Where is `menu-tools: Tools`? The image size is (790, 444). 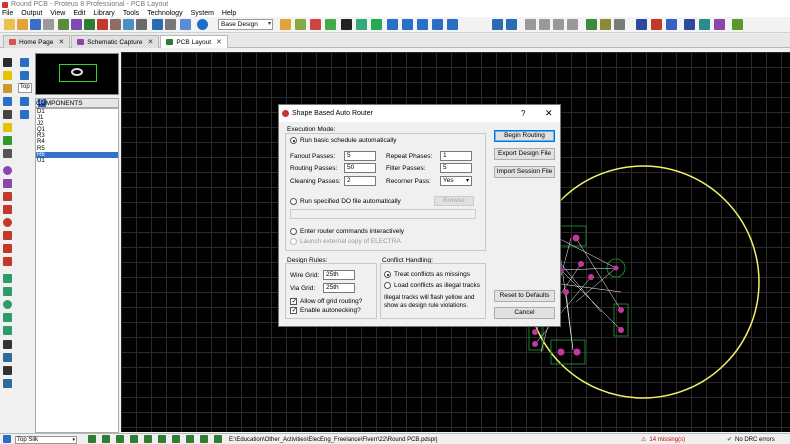
menu-tools: Tools is located at coordinates (131, 13).